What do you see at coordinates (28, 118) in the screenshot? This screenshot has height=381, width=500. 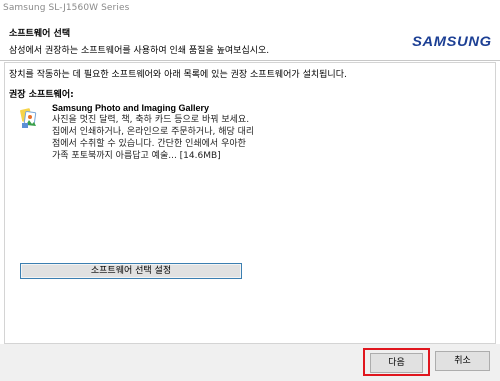 I see `photo-gallery-icon` at bounding box center [28, 118].